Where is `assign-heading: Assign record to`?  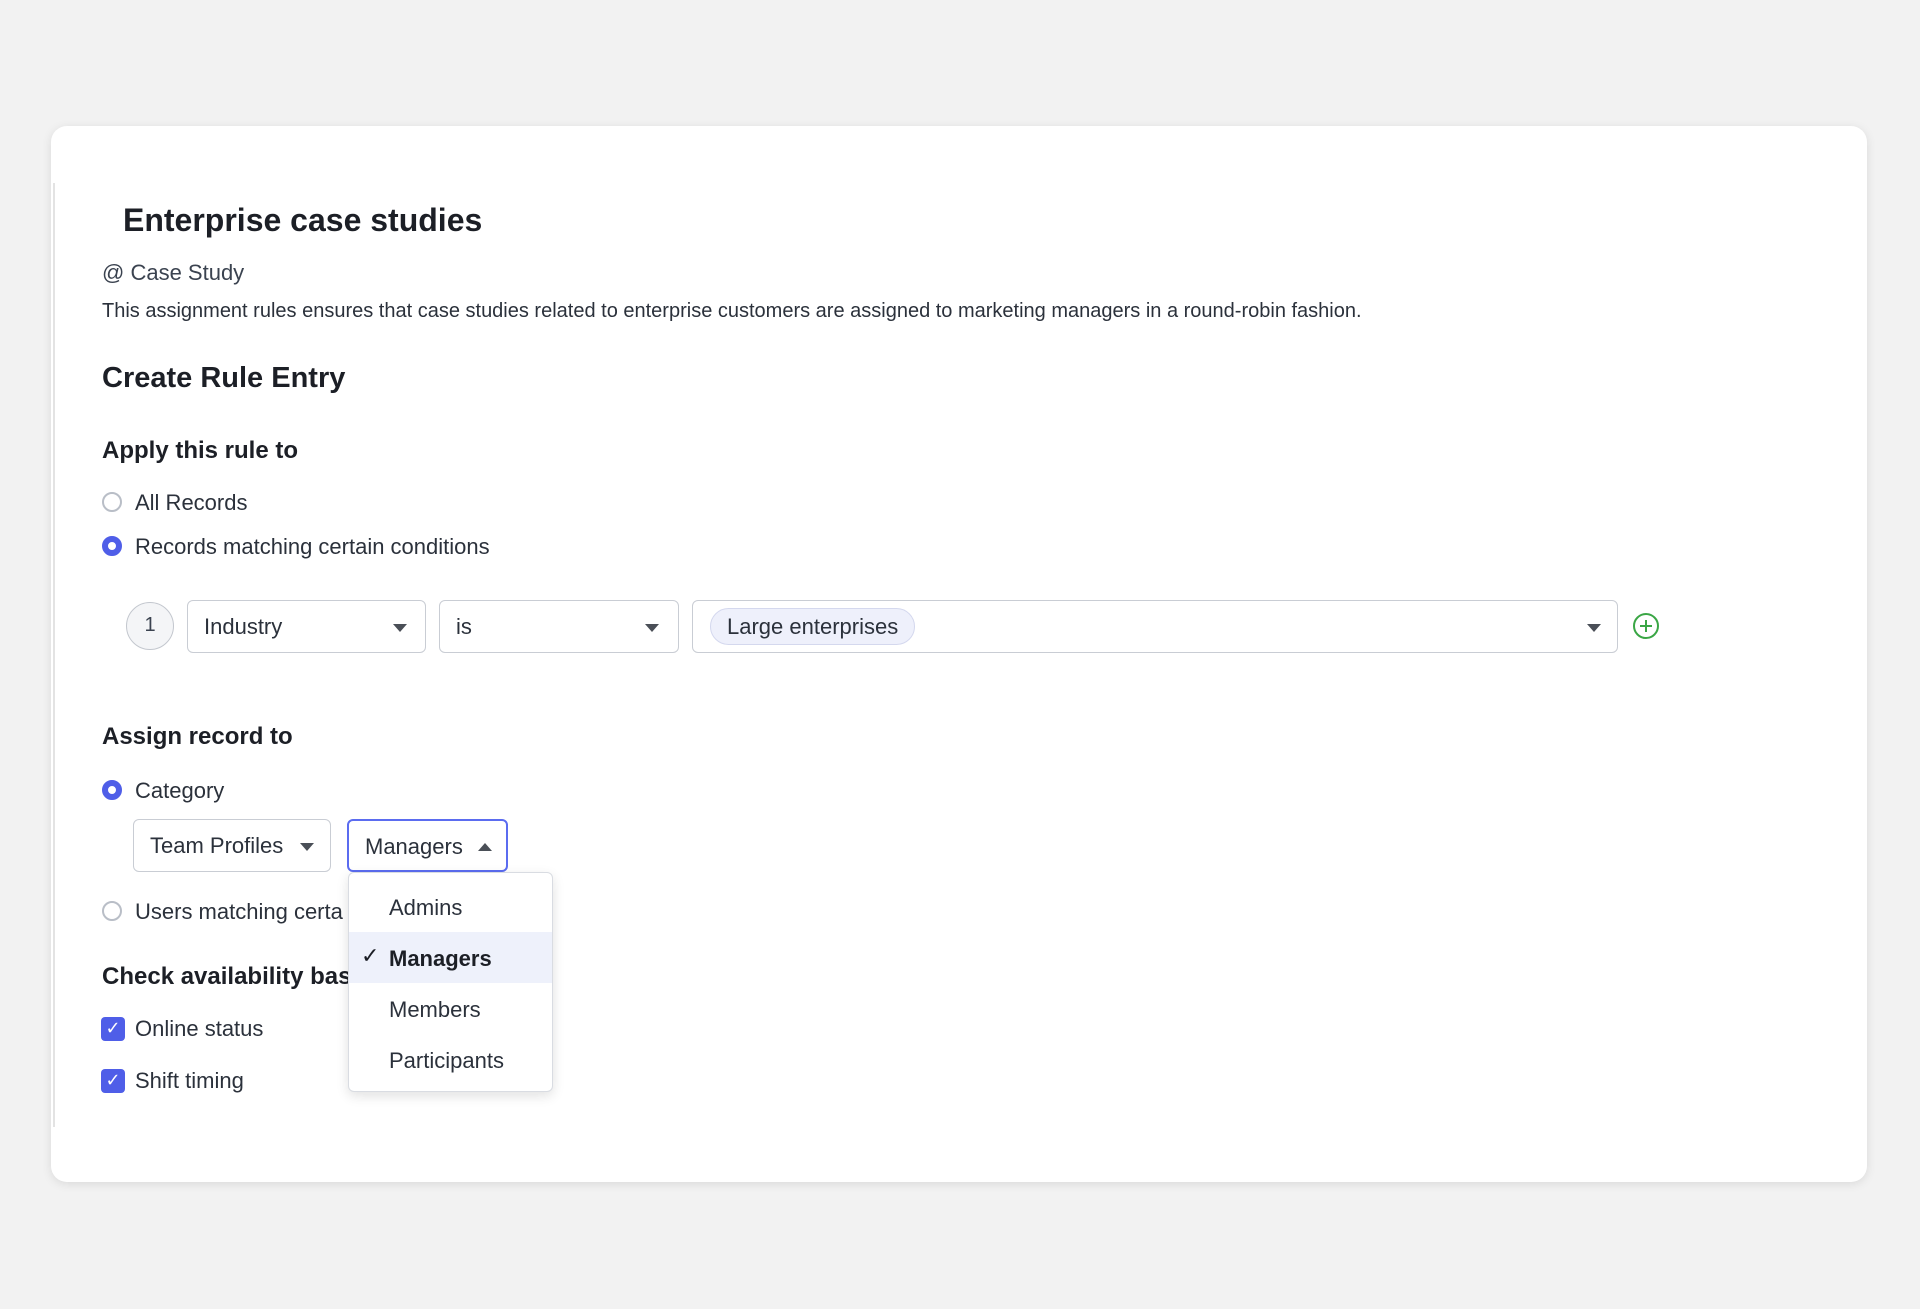
assign-heading: Assign record to is located at coordinates (197, 736).